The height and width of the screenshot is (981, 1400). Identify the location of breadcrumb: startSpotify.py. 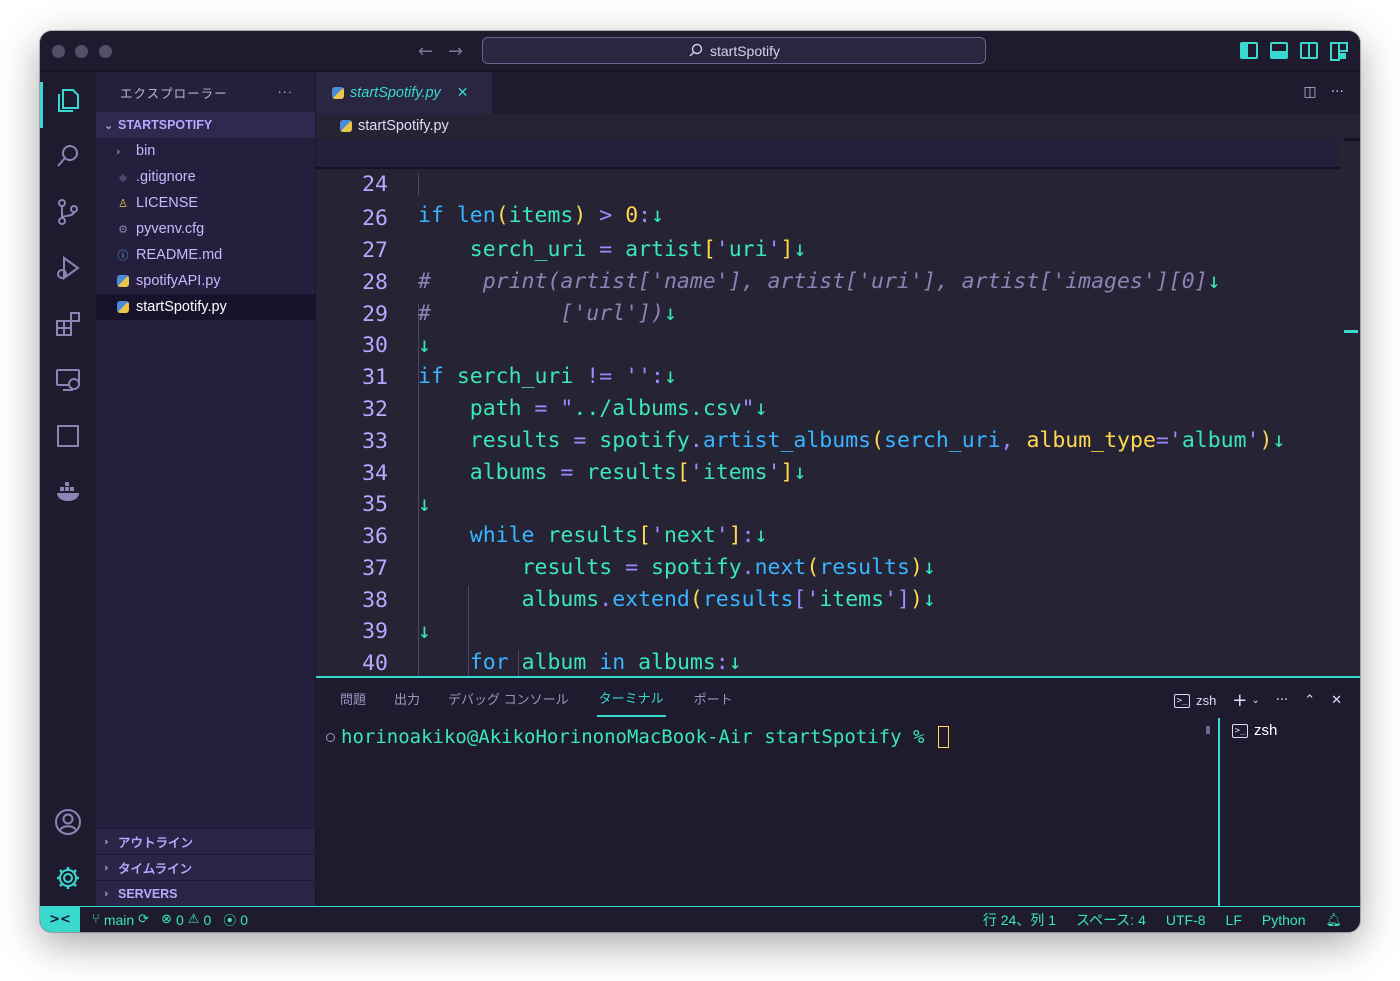
(838, 126).